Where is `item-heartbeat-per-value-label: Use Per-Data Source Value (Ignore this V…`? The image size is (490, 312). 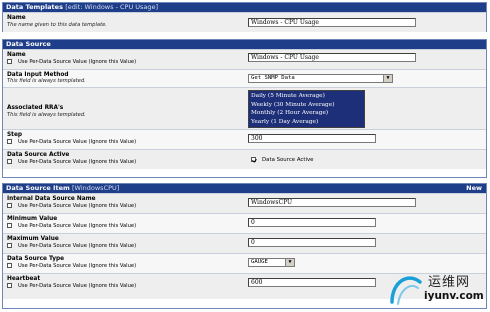
item-heartbeat-per-value-label: Use Per-Data Source Value (Ignore this V… is located at coordinates (77, 286).